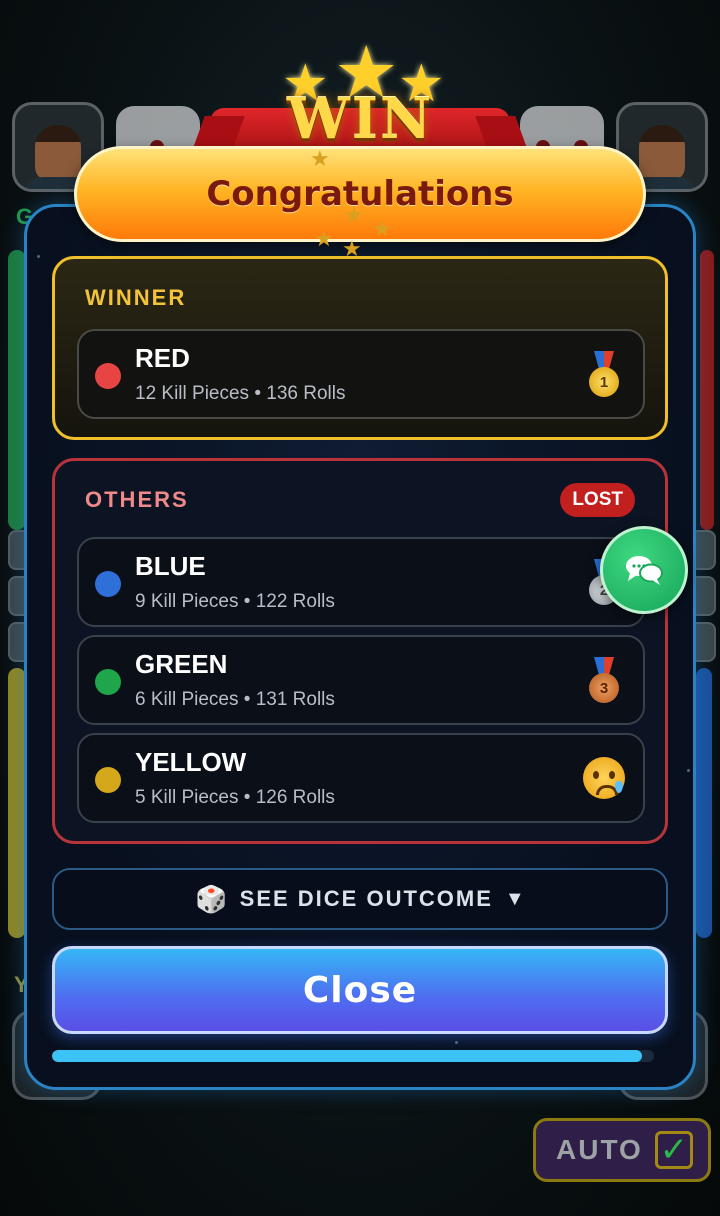  What do you see at coordinates (191, 762) in the screenshot?
I see `player-name: YELLOW` at bounding box center [191, 762].